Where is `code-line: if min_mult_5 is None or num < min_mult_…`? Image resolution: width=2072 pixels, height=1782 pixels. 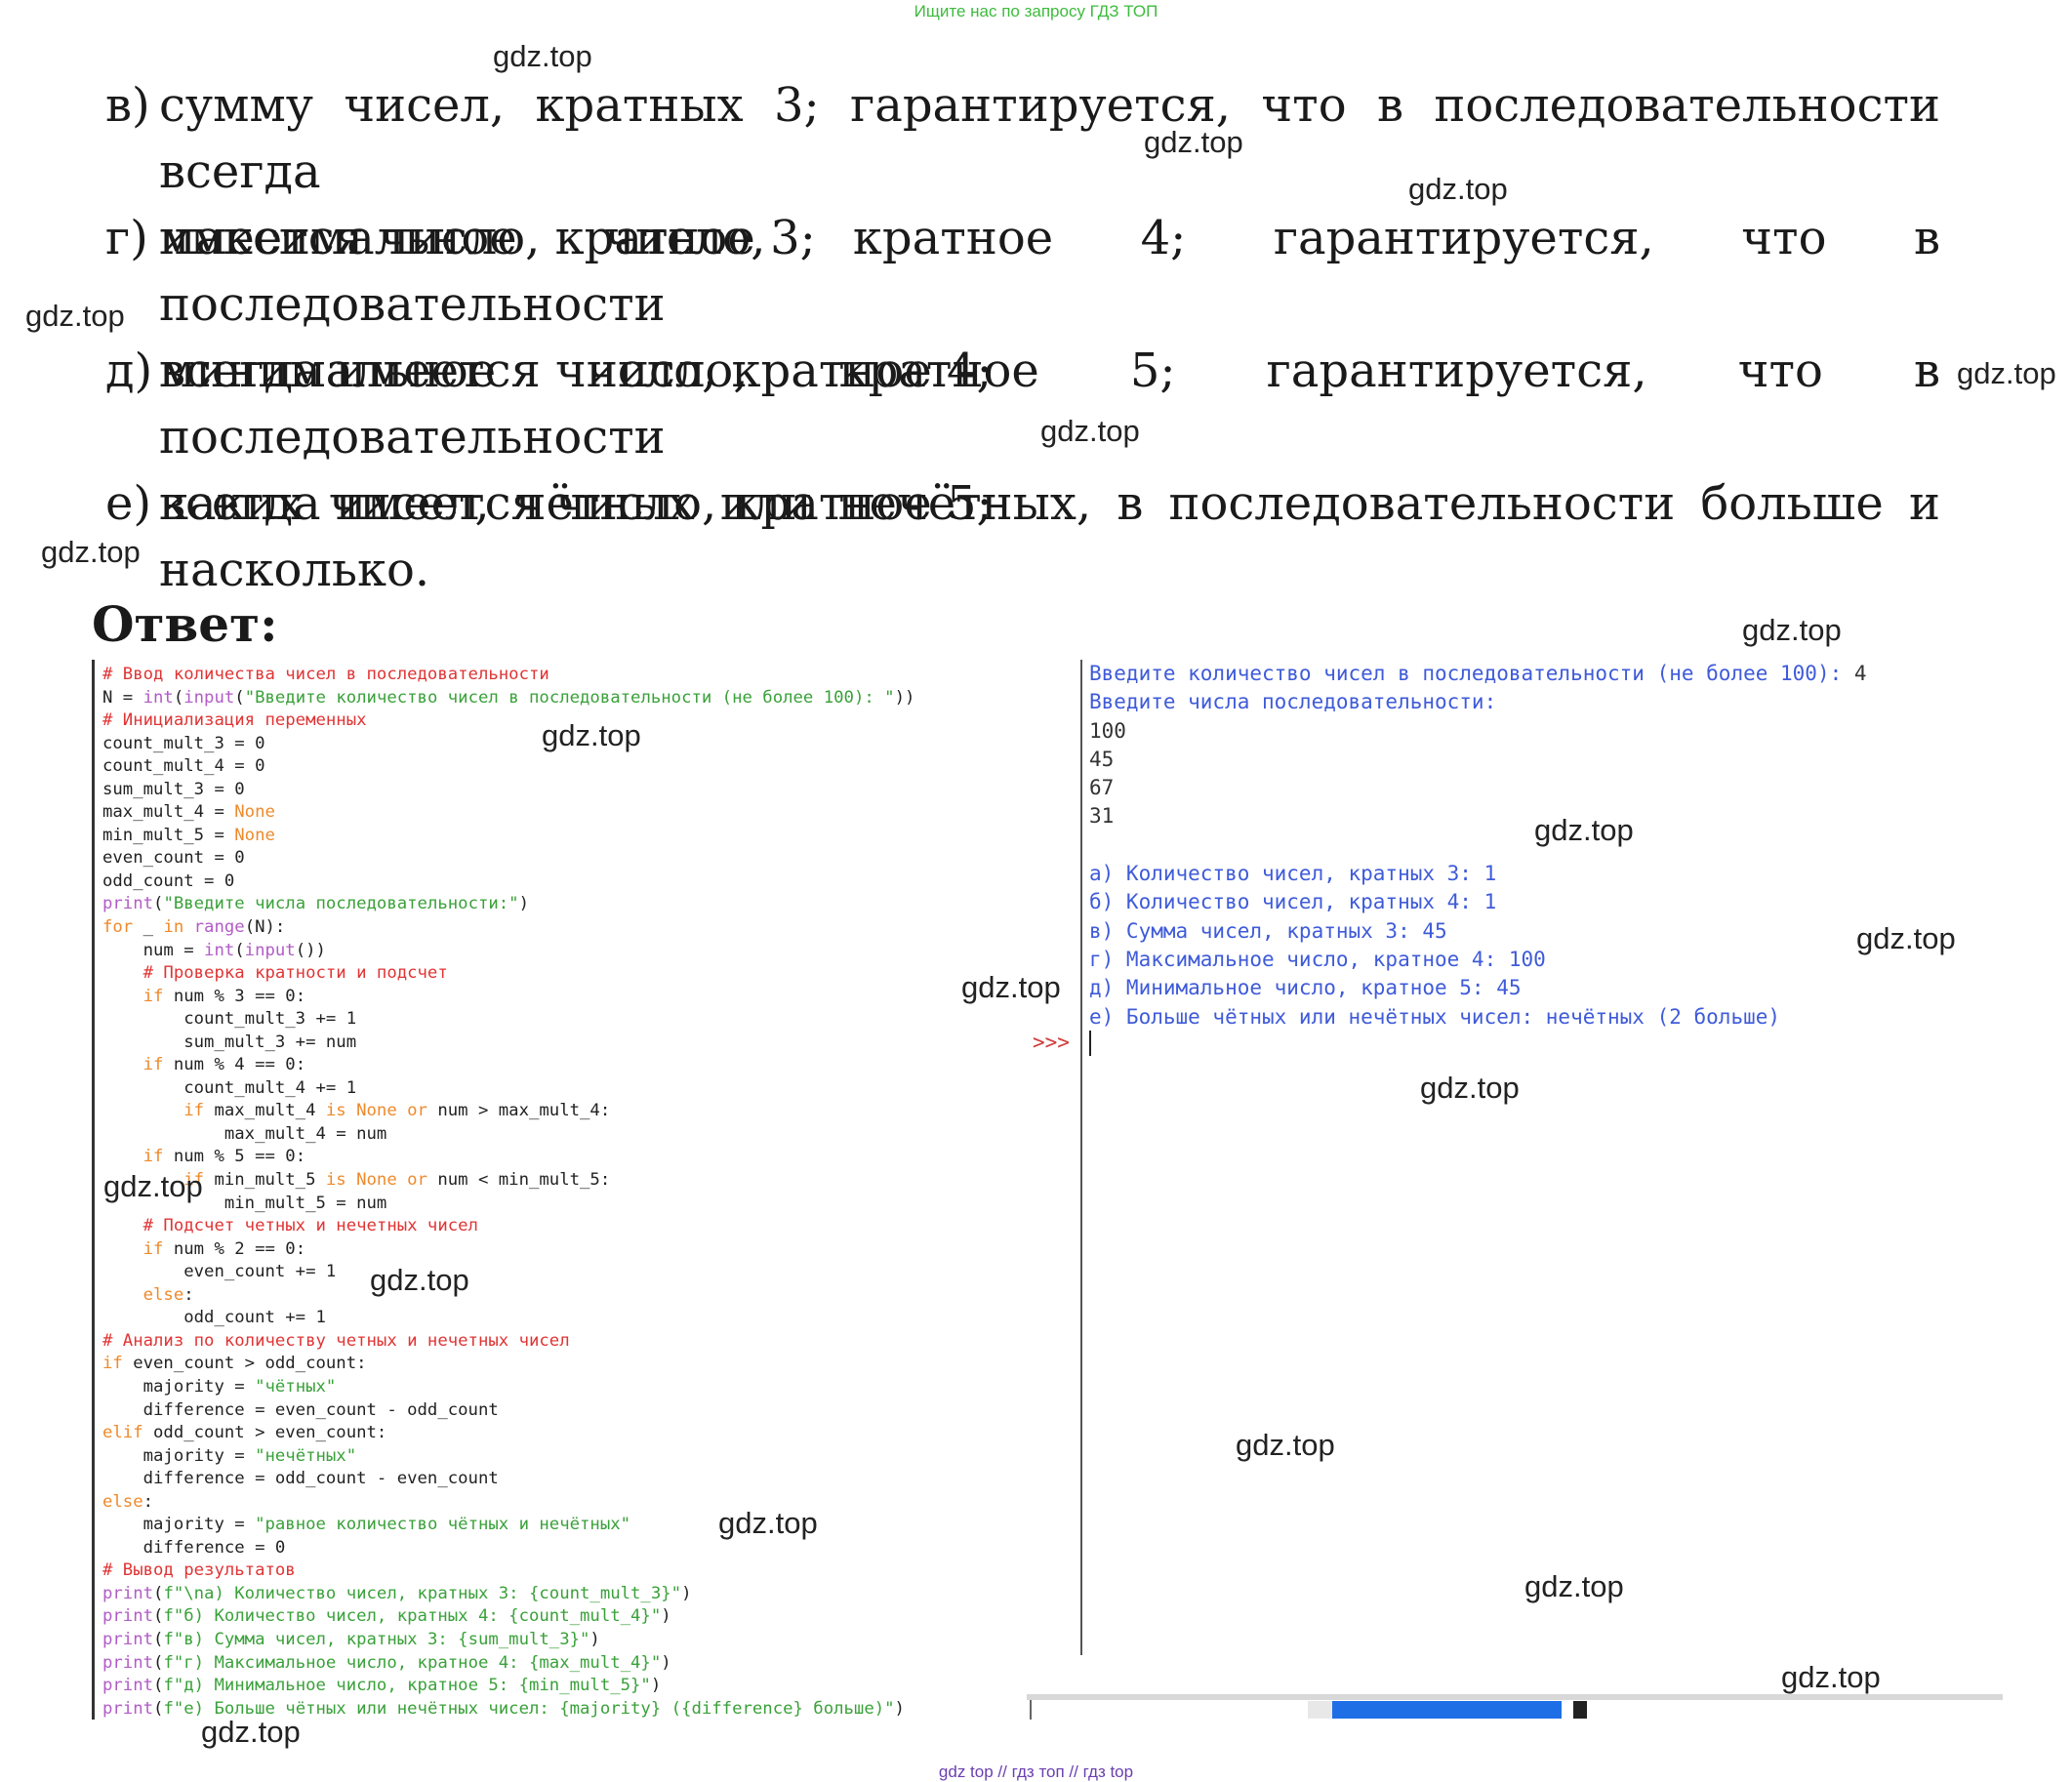
code-line: if min_mult_5 is None or num < min_mult_… is located at coordinates (508, 1181).